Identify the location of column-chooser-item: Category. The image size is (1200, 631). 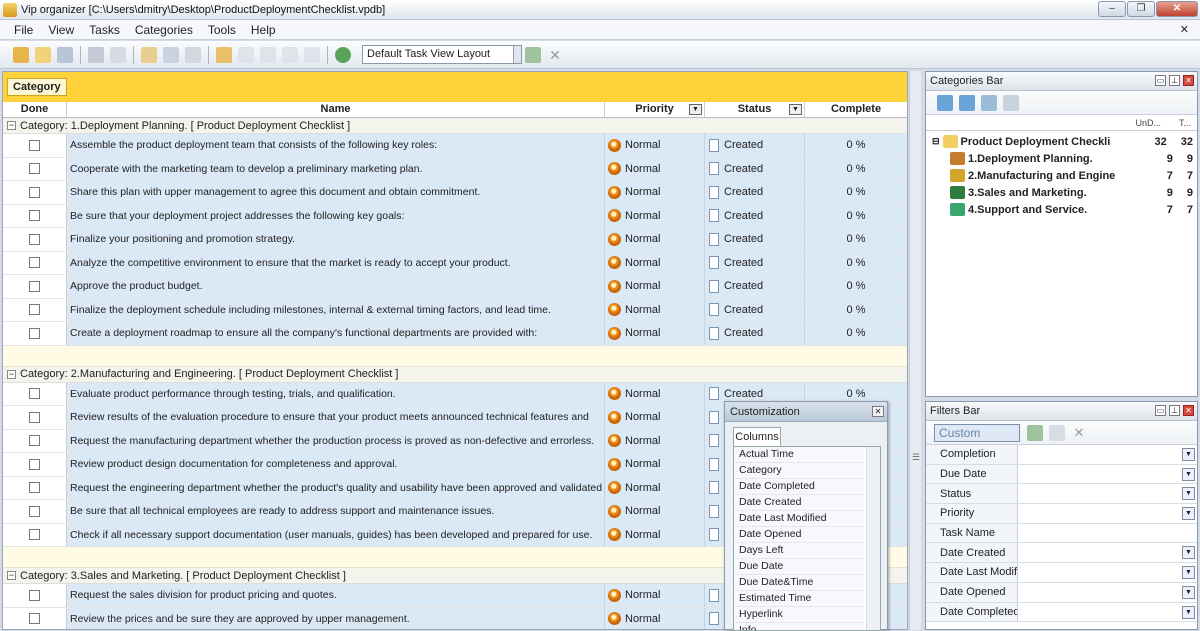
(799, 471).